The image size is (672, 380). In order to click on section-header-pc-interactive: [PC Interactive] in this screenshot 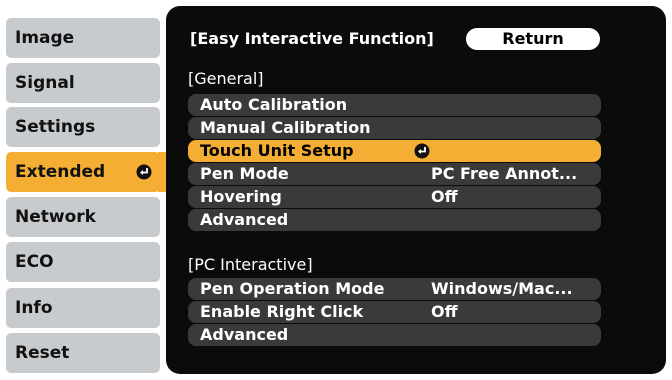, I will do `click(250, 264)`.